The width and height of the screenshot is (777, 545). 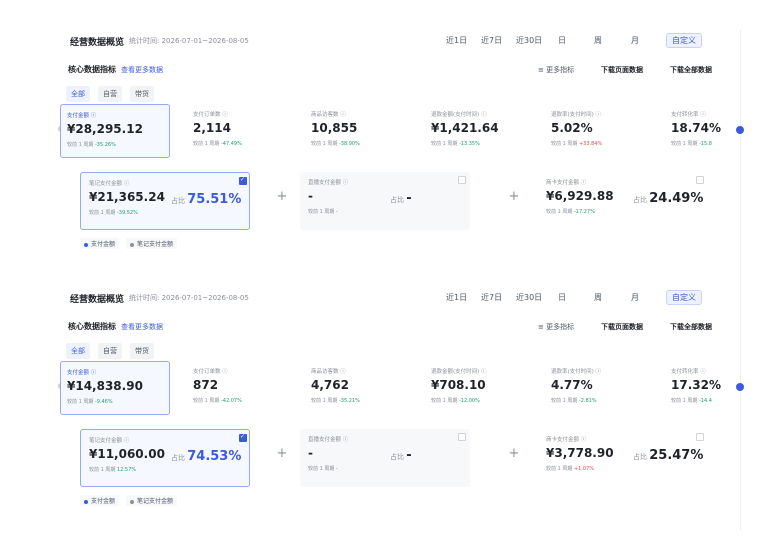 I want to click on sub-metric-delta: 12.57%, so click(x=126, y=470).